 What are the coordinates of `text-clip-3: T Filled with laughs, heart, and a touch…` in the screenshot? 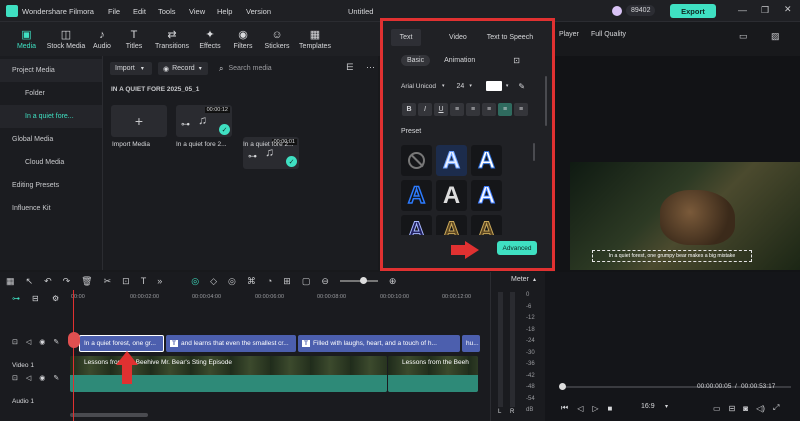 It's located at (379, 343).